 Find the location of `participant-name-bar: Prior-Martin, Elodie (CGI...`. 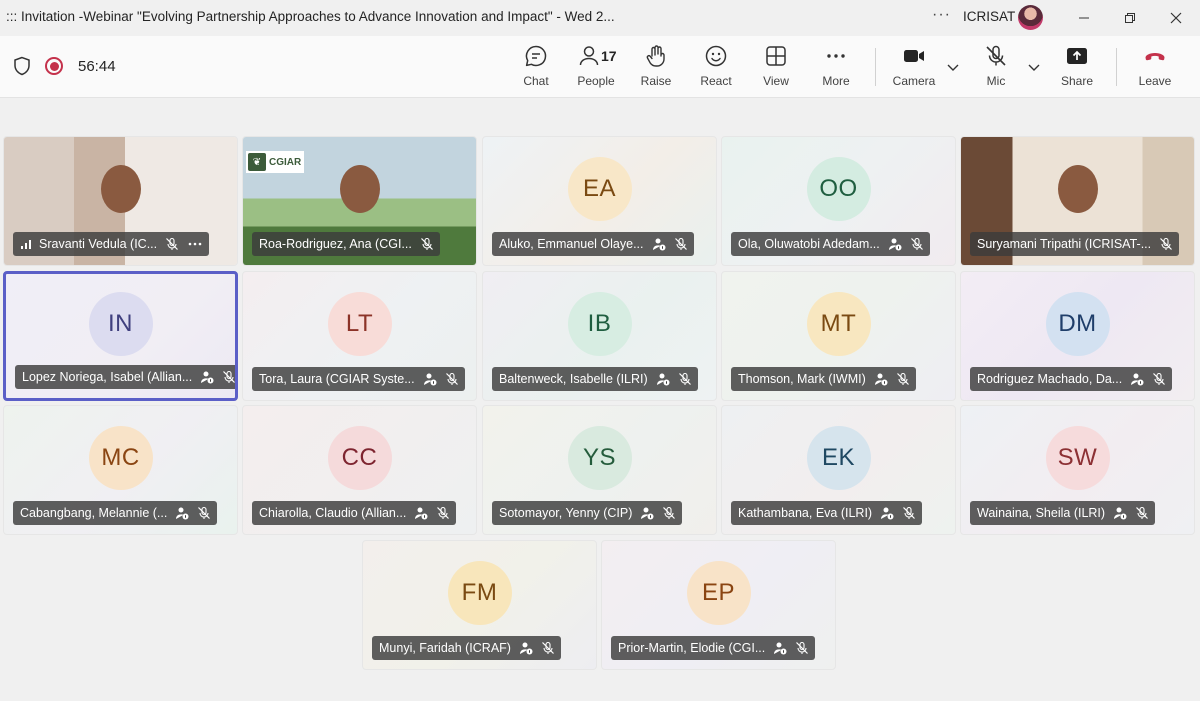

participant-name-bar: Prior-Martin, Elodie (CGI... is located at coordinates (713, 648).